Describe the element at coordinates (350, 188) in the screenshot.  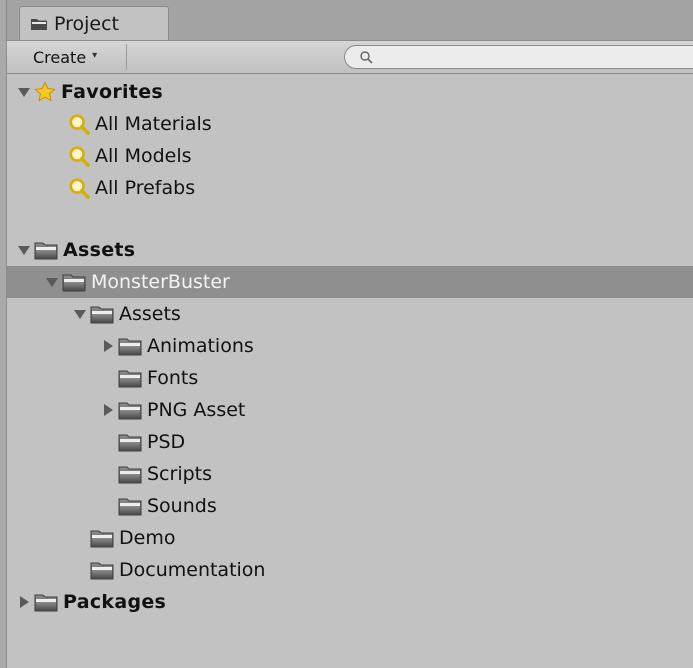
I see `tree-row-all-prefabs: All Prefabs` at that location.